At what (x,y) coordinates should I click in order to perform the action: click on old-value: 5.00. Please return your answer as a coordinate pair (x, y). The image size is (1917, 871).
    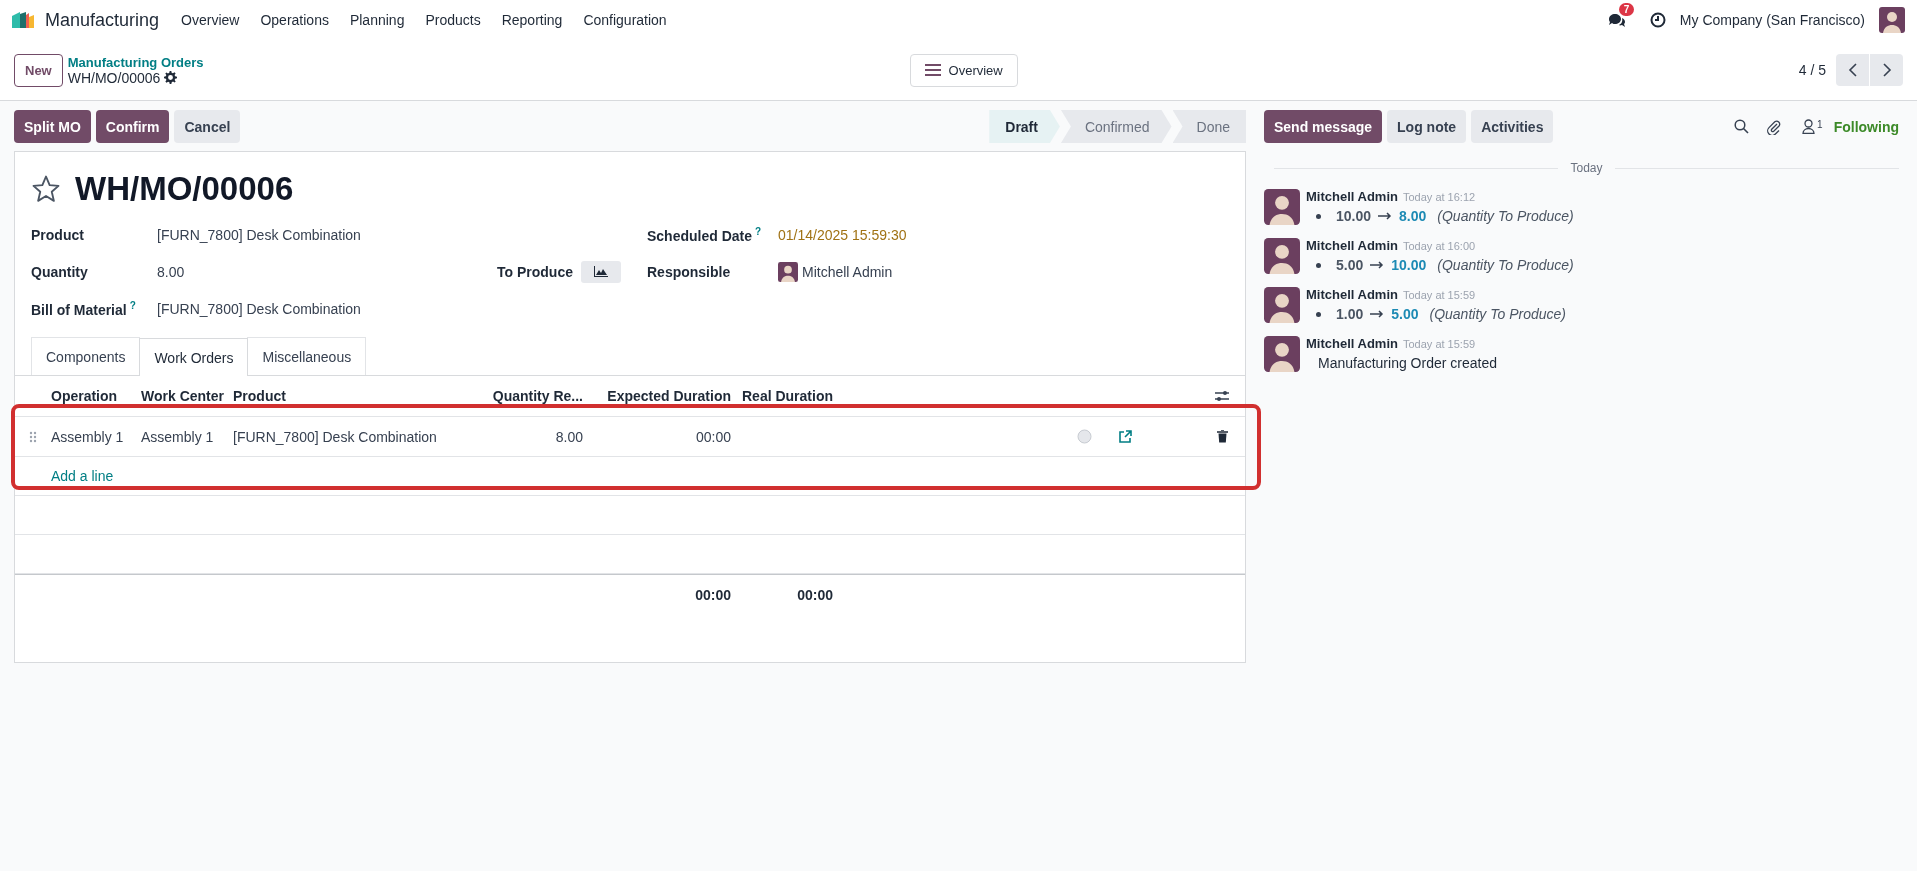
    Looking at the image, I should click on (1350, 265).